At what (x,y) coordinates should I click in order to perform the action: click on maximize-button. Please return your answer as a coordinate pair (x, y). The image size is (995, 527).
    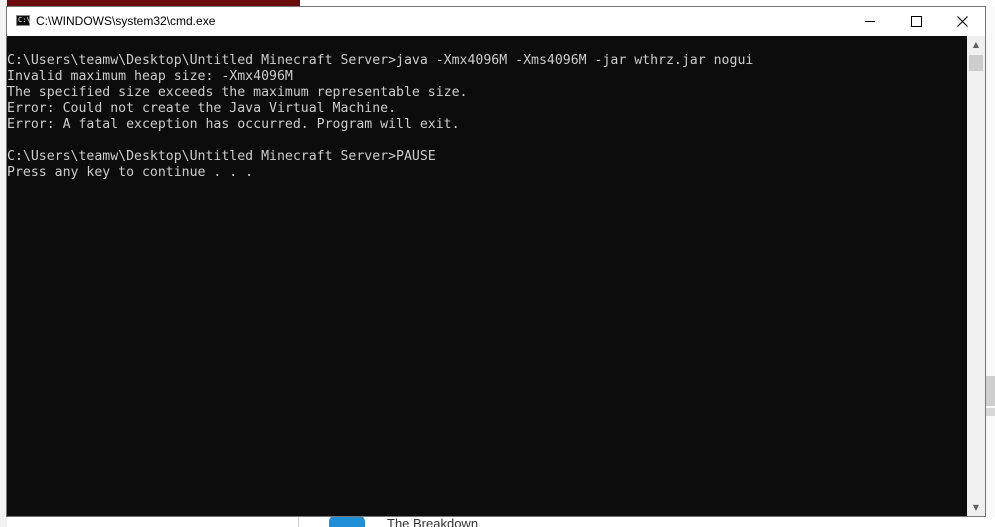
    Looking at the image, I should click on (916, 21).